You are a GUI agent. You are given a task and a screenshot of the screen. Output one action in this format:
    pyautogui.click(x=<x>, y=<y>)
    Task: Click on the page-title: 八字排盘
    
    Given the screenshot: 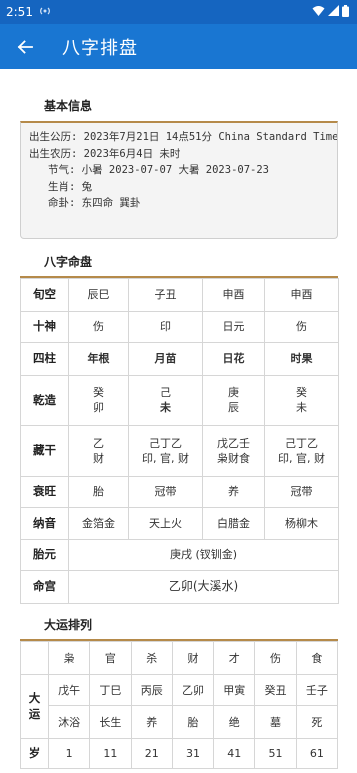 What is the action you would take?
    pyautogui.click(x=100, y=48)
    